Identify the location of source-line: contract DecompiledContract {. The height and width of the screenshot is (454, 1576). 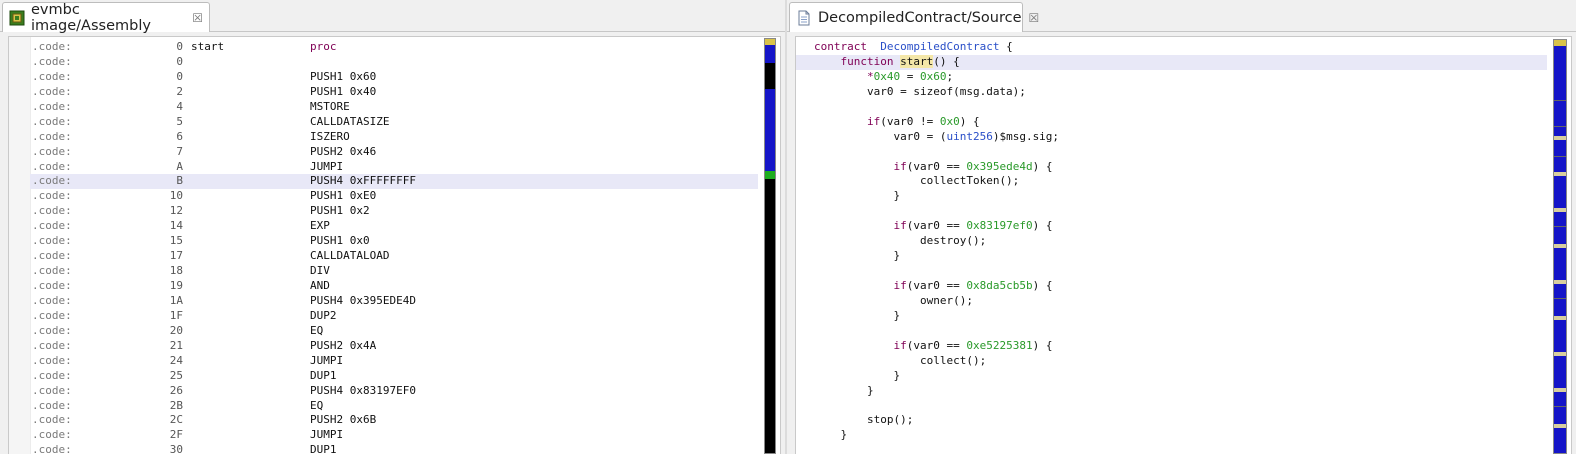
(1171, 47).